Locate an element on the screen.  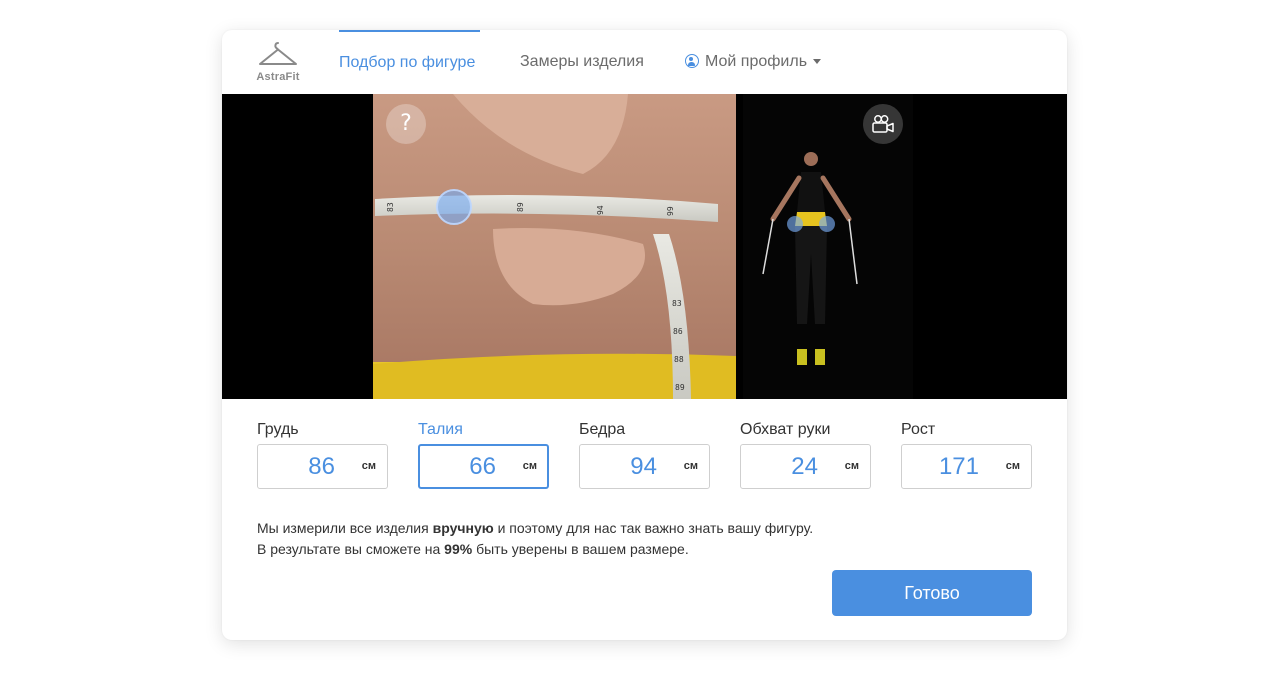
tab-my-profile-label: Мой профиль is located at coordinates (756, 61).